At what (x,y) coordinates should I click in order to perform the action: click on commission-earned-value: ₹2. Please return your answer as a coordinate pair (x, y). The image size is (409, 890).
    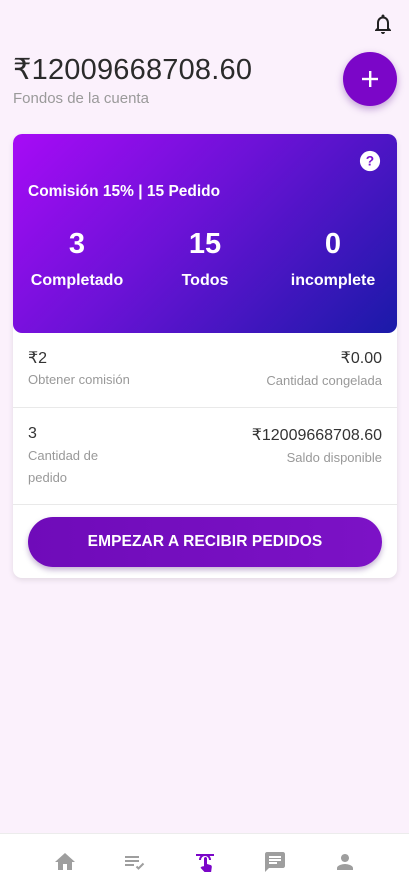
    Looking at the image, I should click on (38, 358).